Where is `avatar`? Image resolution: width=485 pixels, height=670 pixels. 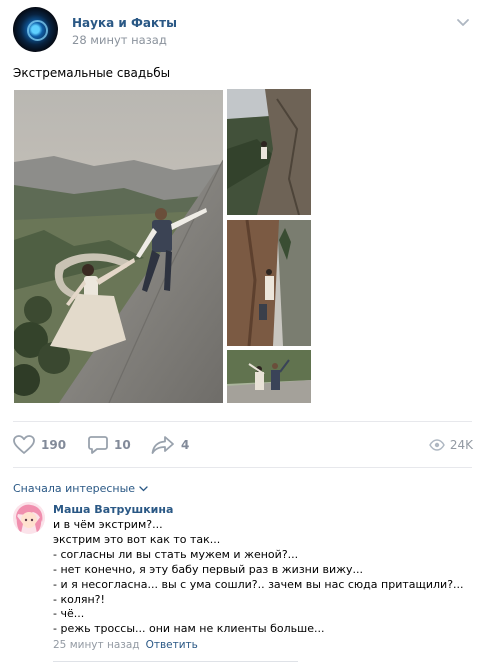
avatar is located at coordinates (29, 518).